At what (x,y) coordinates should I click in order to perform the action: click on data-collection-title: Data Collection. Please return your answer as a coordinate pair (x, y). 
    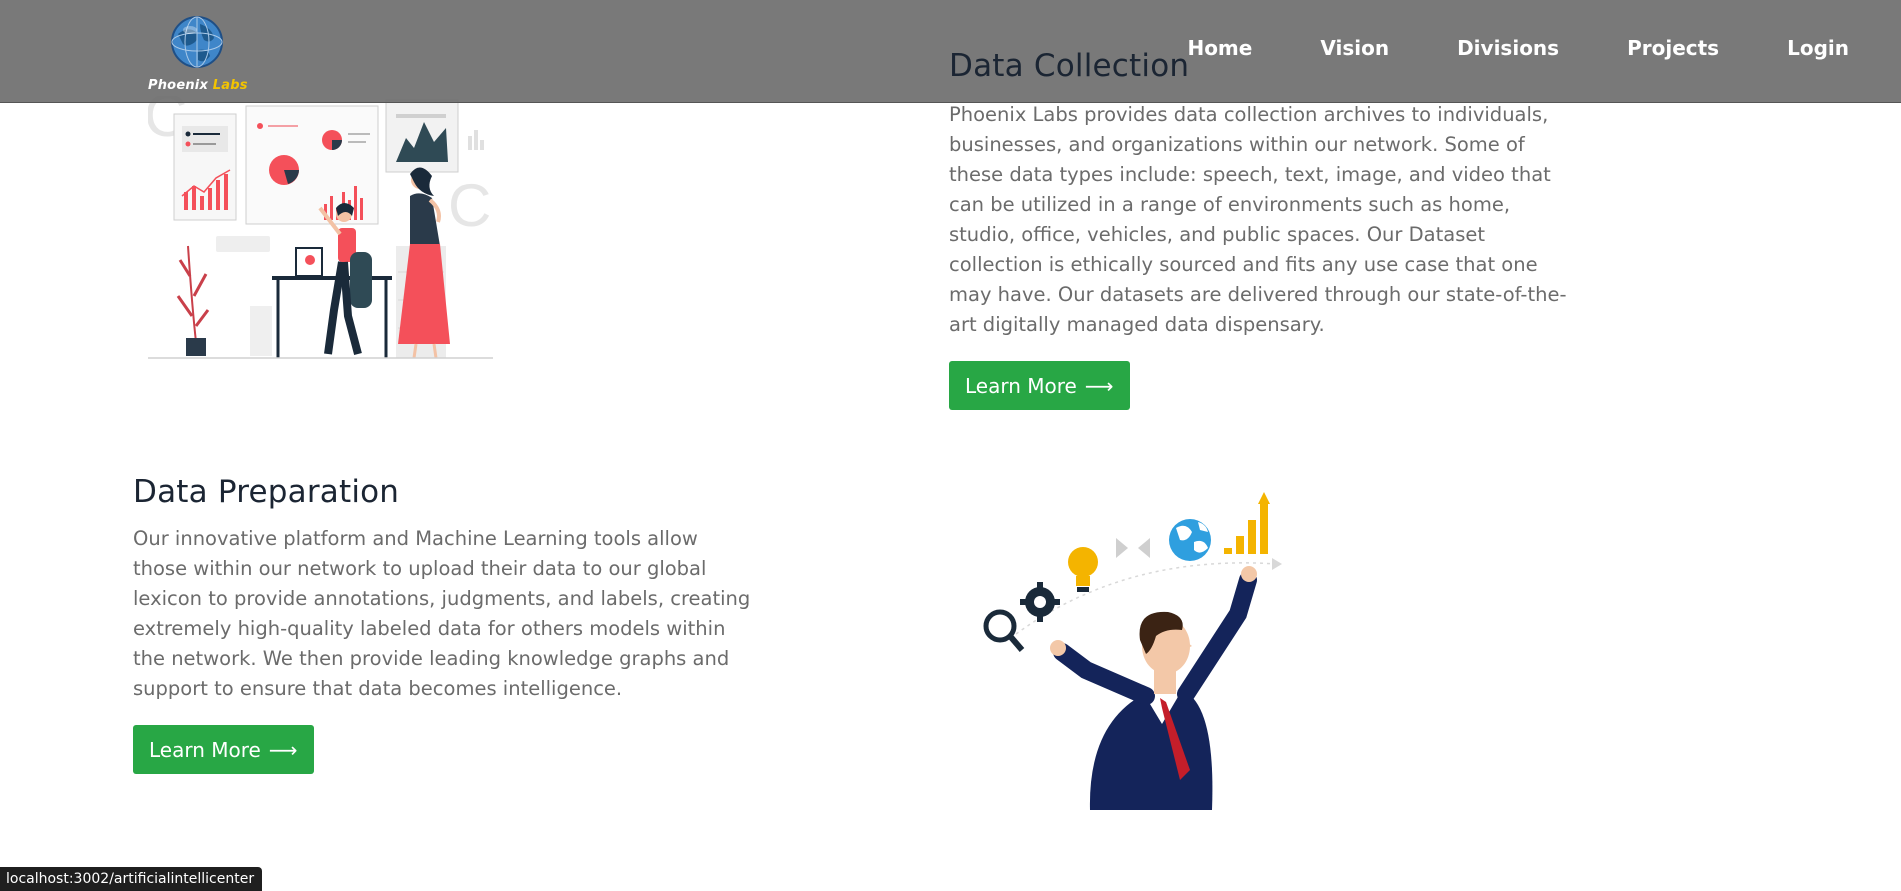
    Looking at the image, I should click on (1069, 66).